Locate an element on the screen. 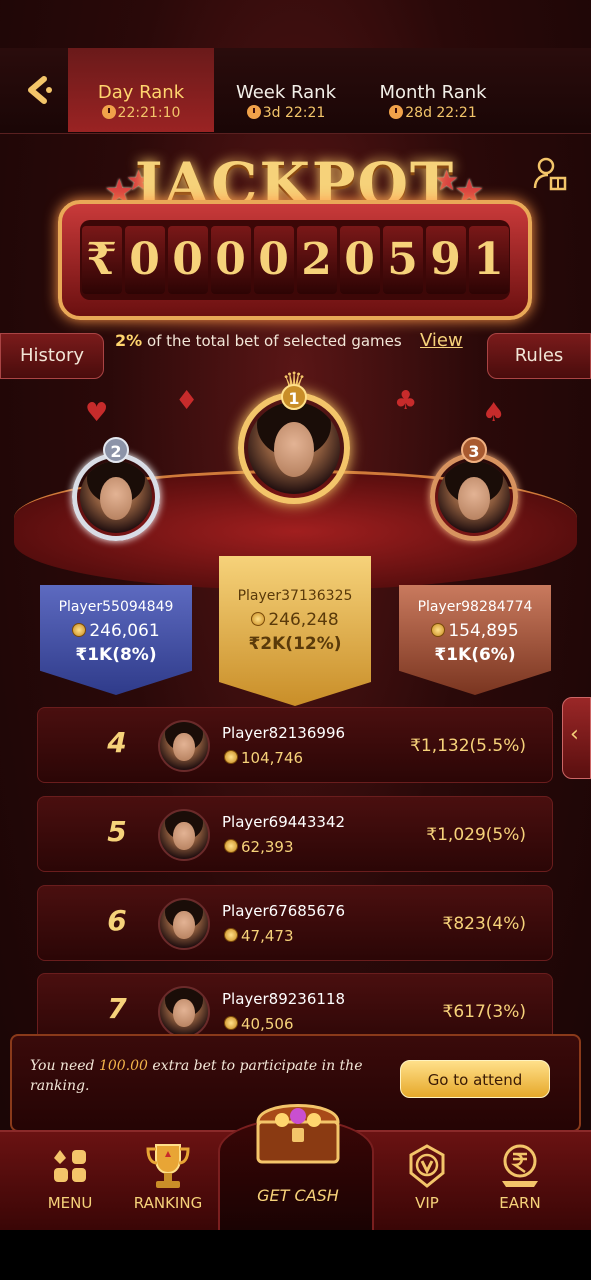 The width and height of the screenshot is (591, 1280). back-button is located at coordinates (38, 90).